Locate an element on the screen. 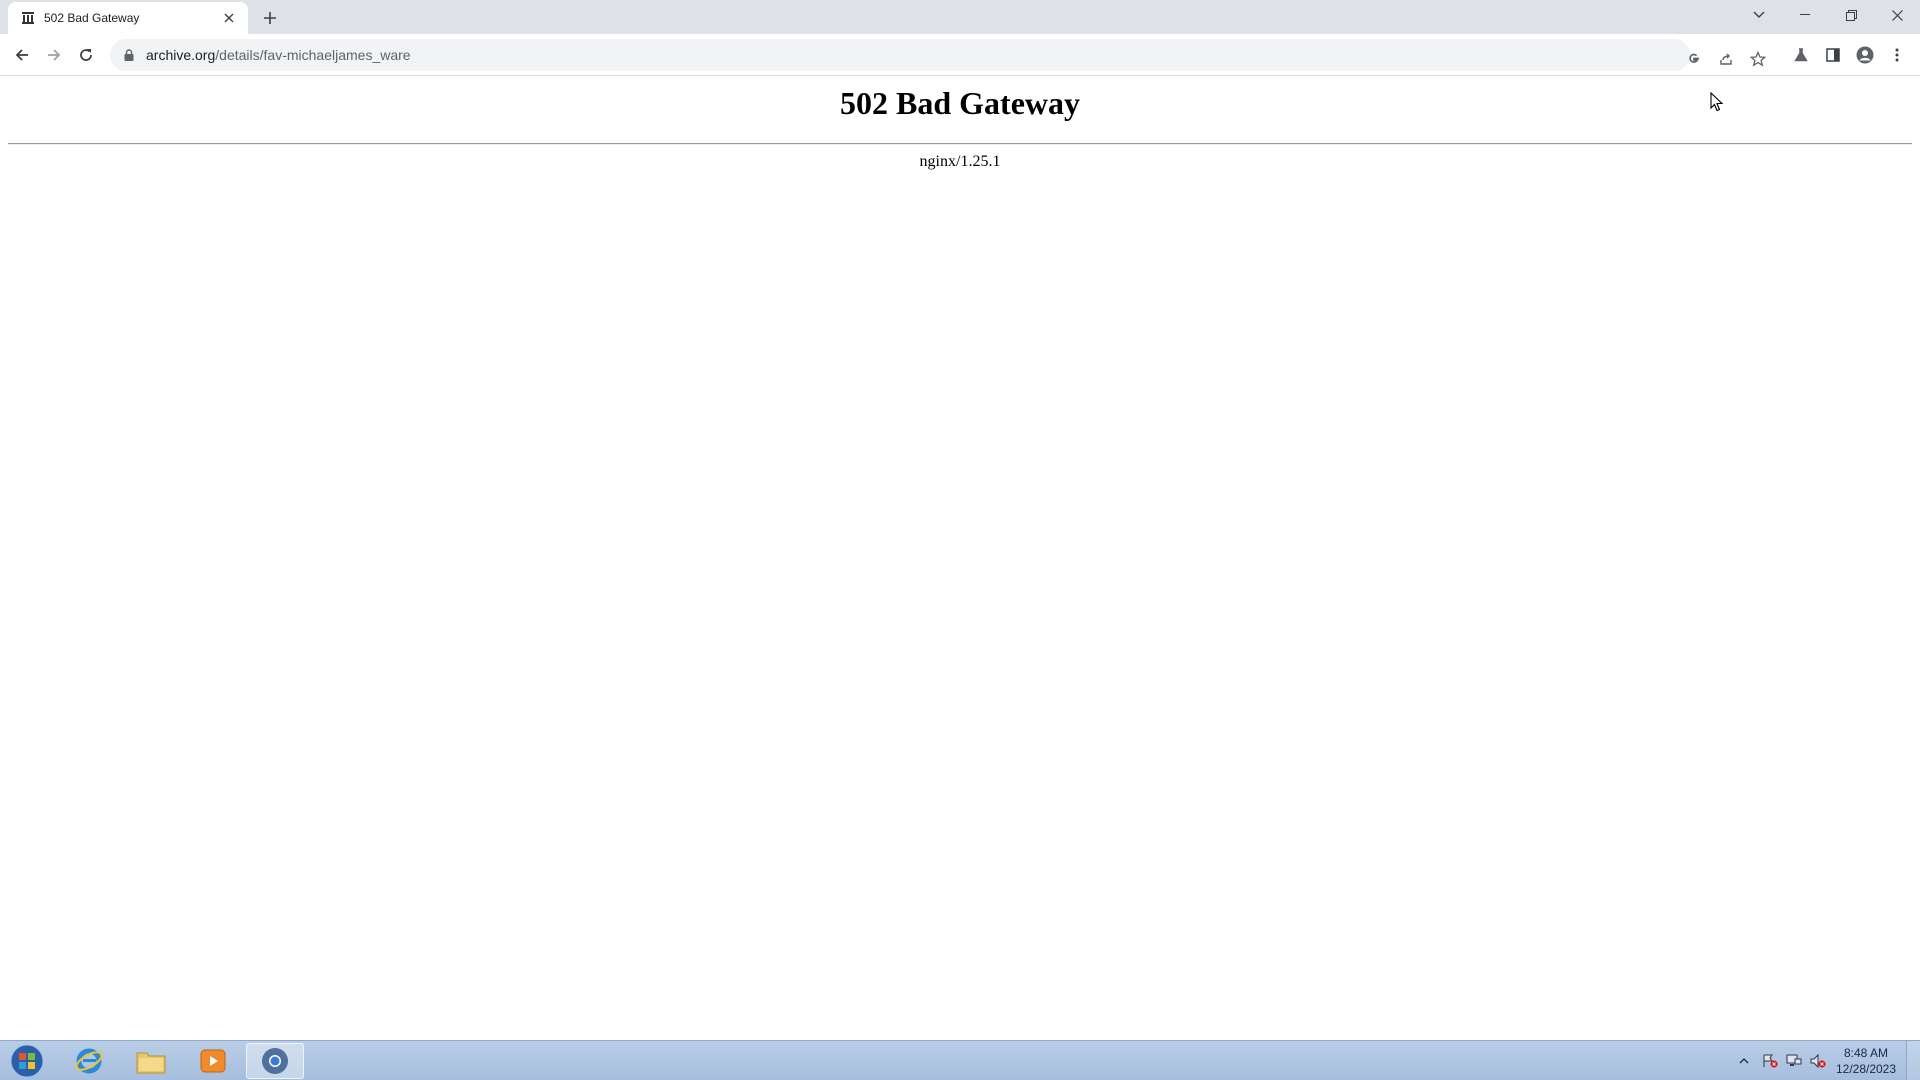 The height and width of the screenshot is (1080, 1920). side-panel-icon is located at coordinates (1833, 55).